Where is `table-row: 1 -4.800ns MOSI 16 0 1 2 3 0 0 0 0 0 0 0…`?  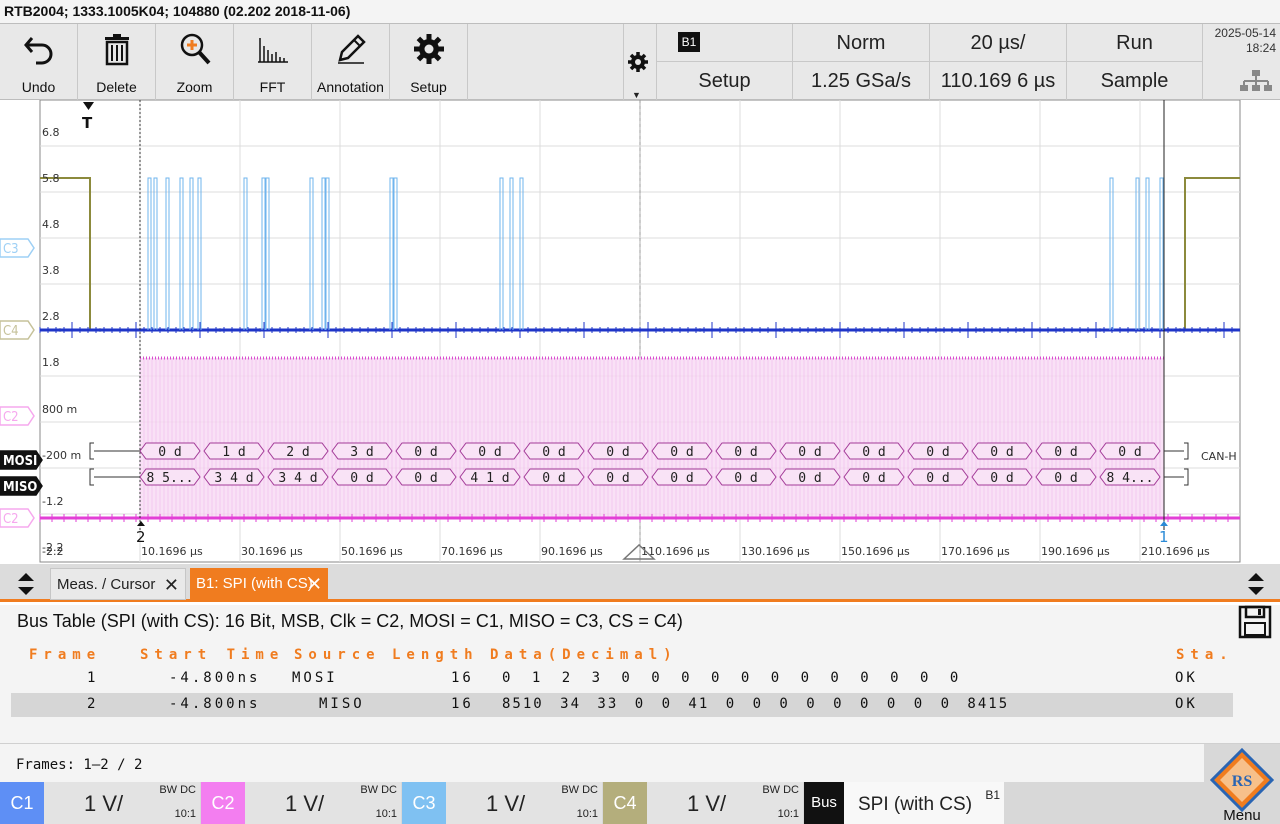
table-row: 1 -4.800ns MOSI 16 0 1 2 3 0 0 0 0 0 0 0… is located at coordinates (622, 679).